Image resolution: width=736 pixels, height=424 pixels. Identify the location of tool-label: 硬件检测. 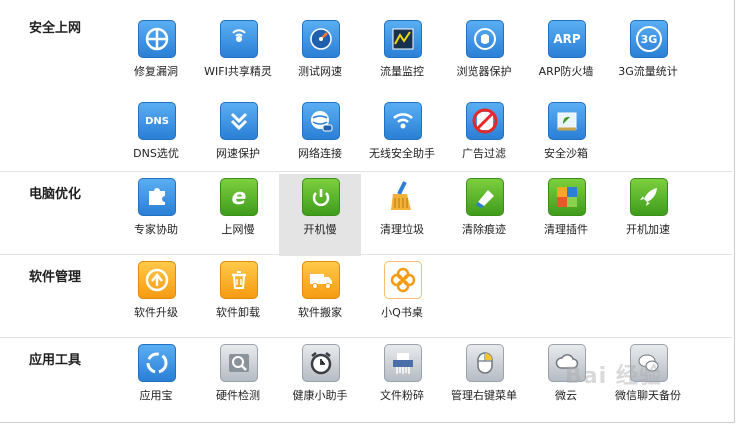
(238, 395).